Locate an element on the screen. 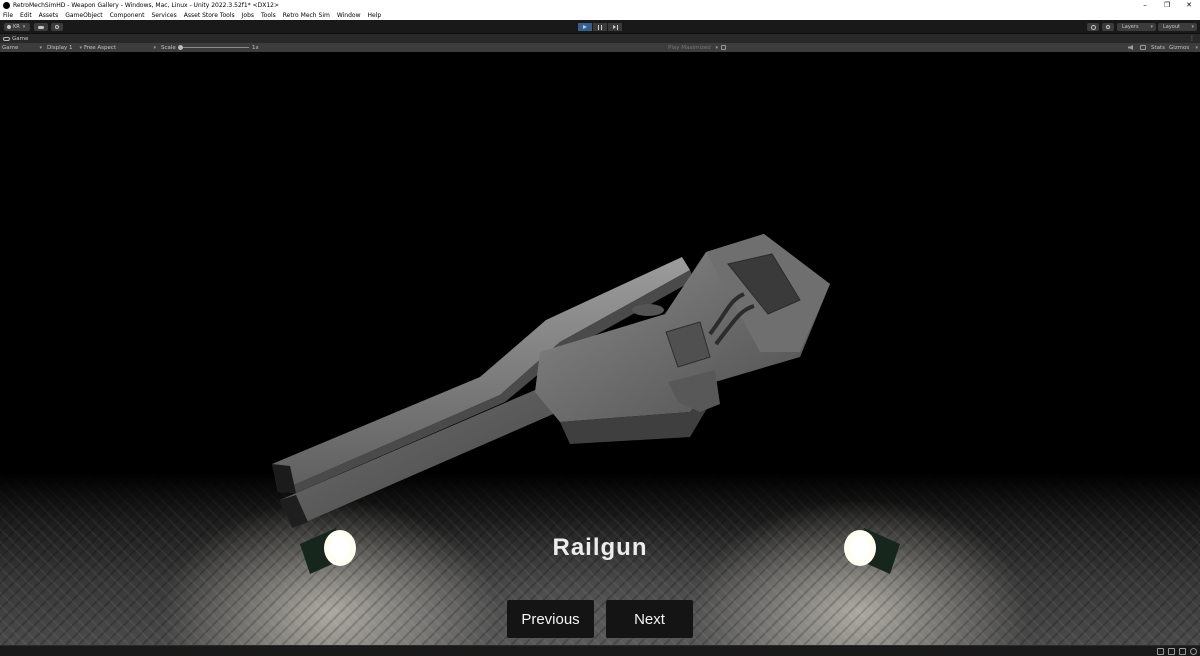 The image size is (1200, 656). gamepad-icon is located at coordinates (6, 38).